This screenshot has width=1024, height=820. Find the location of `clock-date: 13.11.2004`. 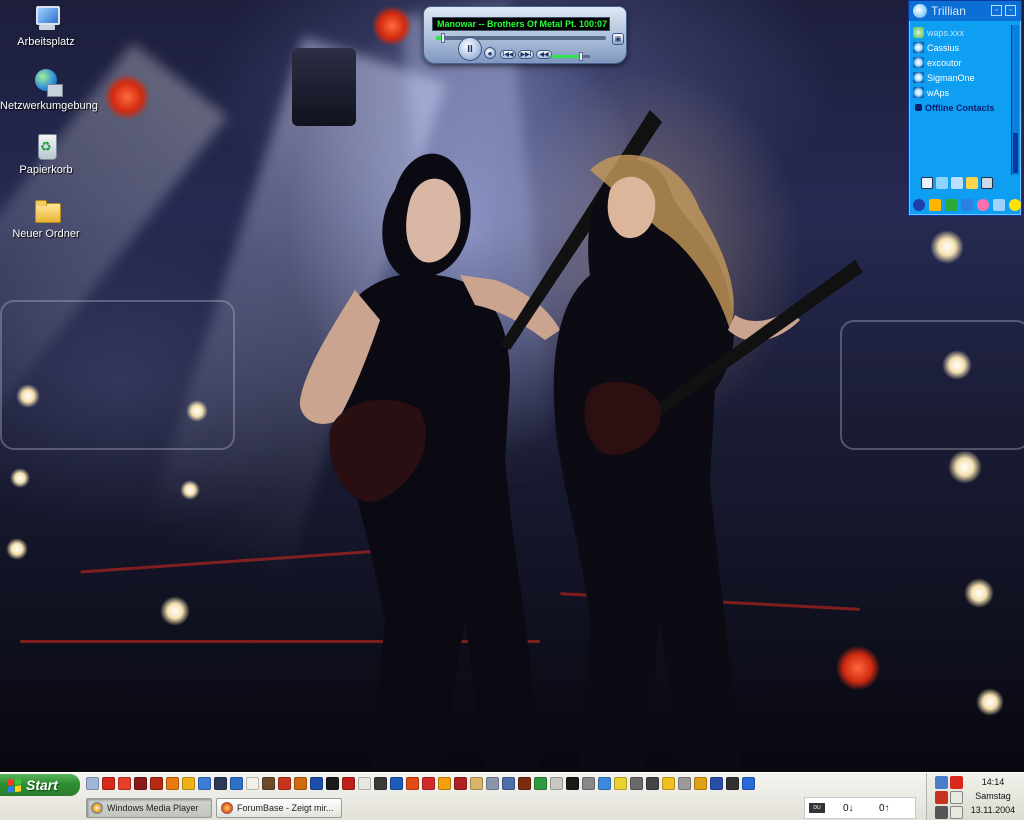

clock-date: 13.11.2004 is located at coordinates (993, 810).